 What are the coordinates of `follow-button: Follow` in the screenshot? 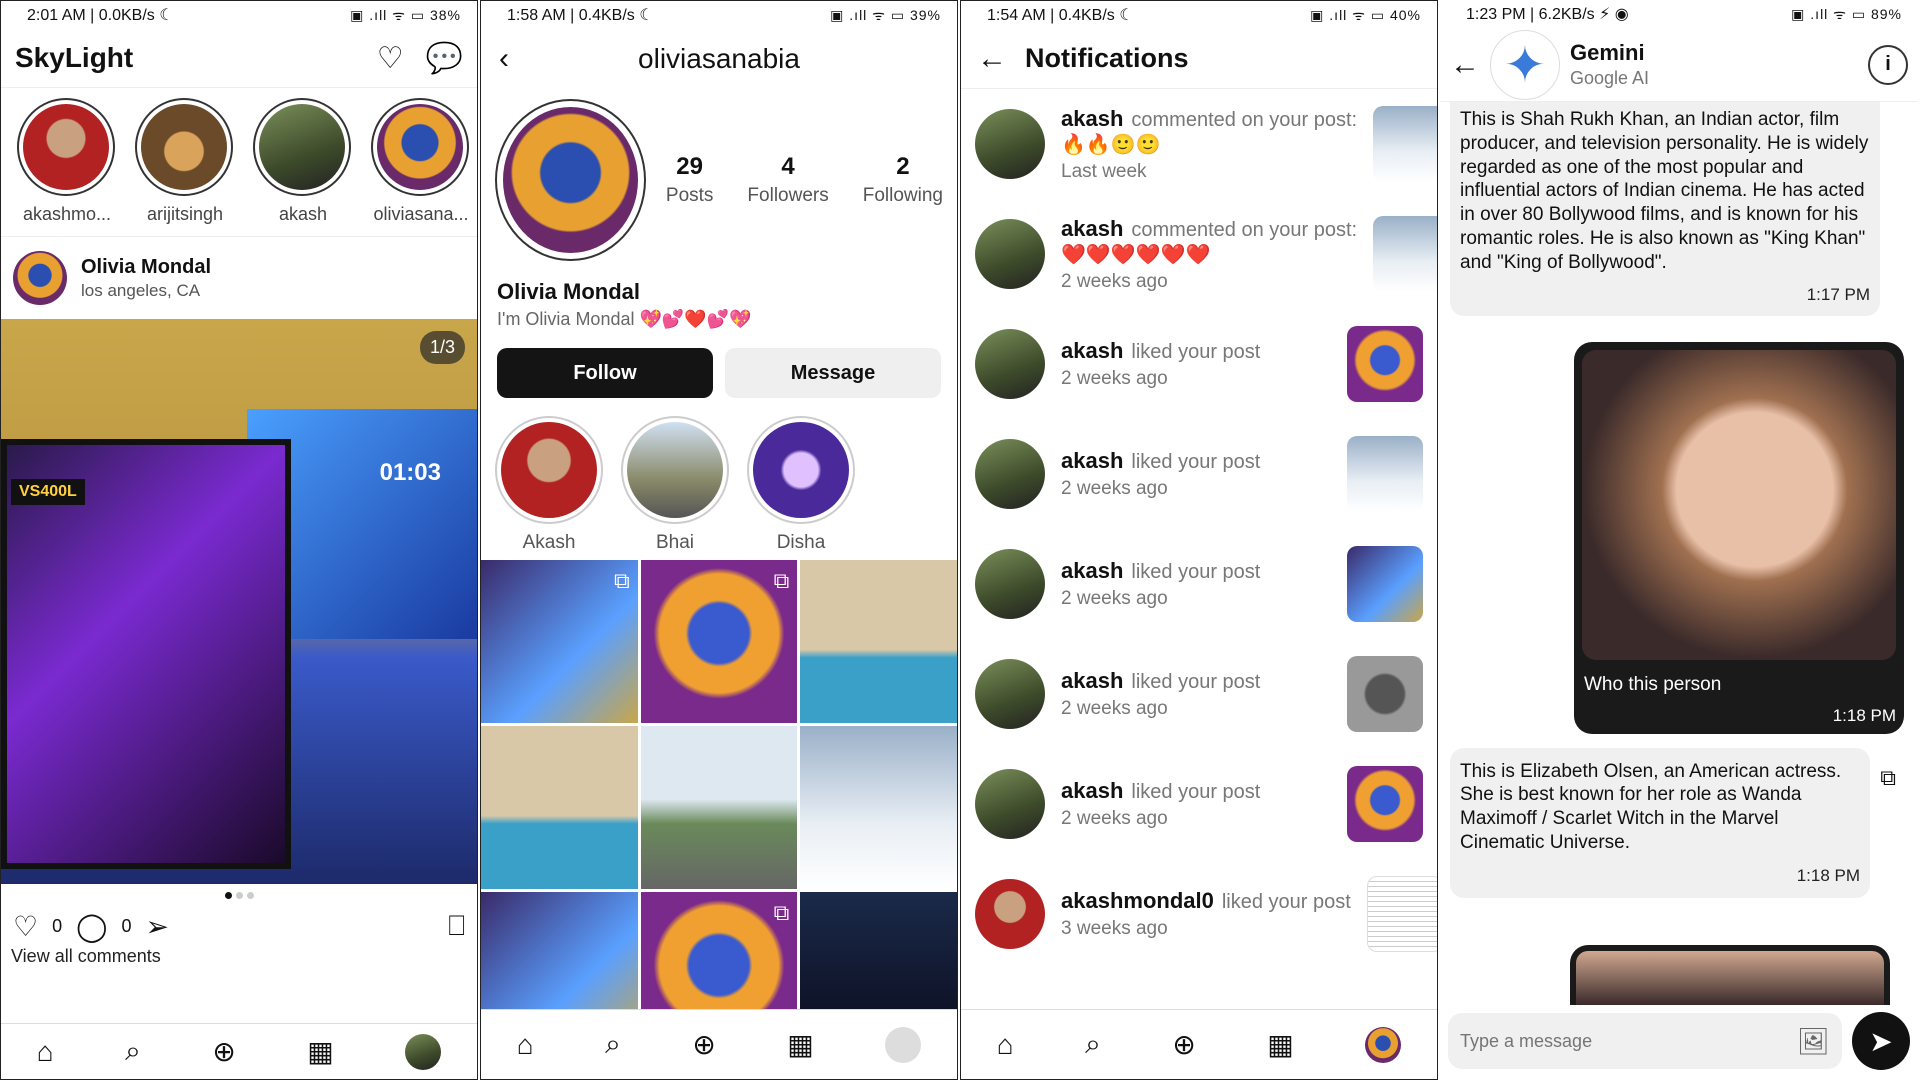 It's located at (605, 373).